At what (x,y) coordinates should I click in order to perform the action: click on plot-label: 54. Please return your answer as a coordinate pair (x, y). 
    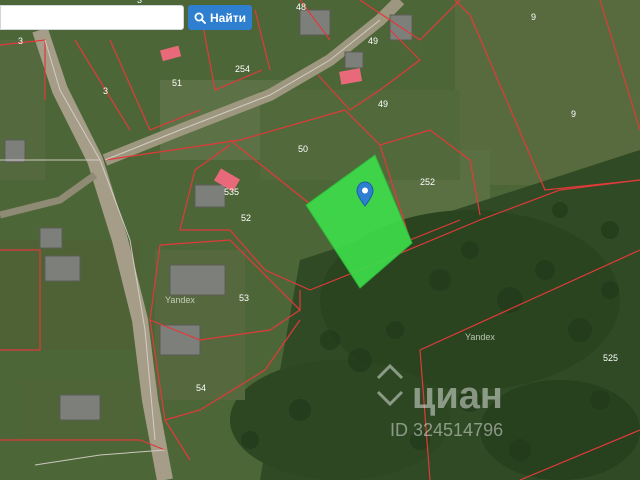
    Looking at the image, I should click on (201, 388).